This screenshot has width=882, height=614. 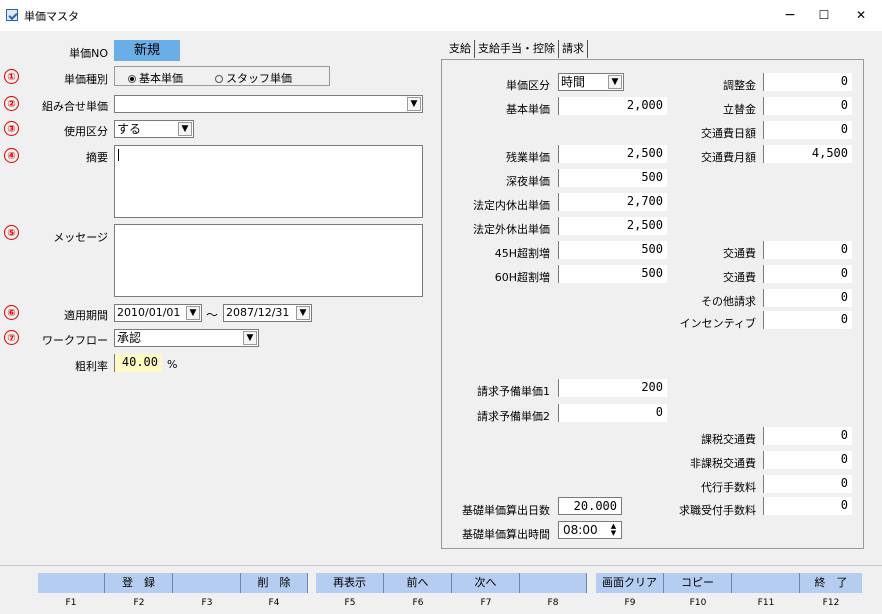 What do you see at coordinates (253, 78) in the screenshot?
I see `radio-staff: スタッフ単価` at bounding box center [253, 78].